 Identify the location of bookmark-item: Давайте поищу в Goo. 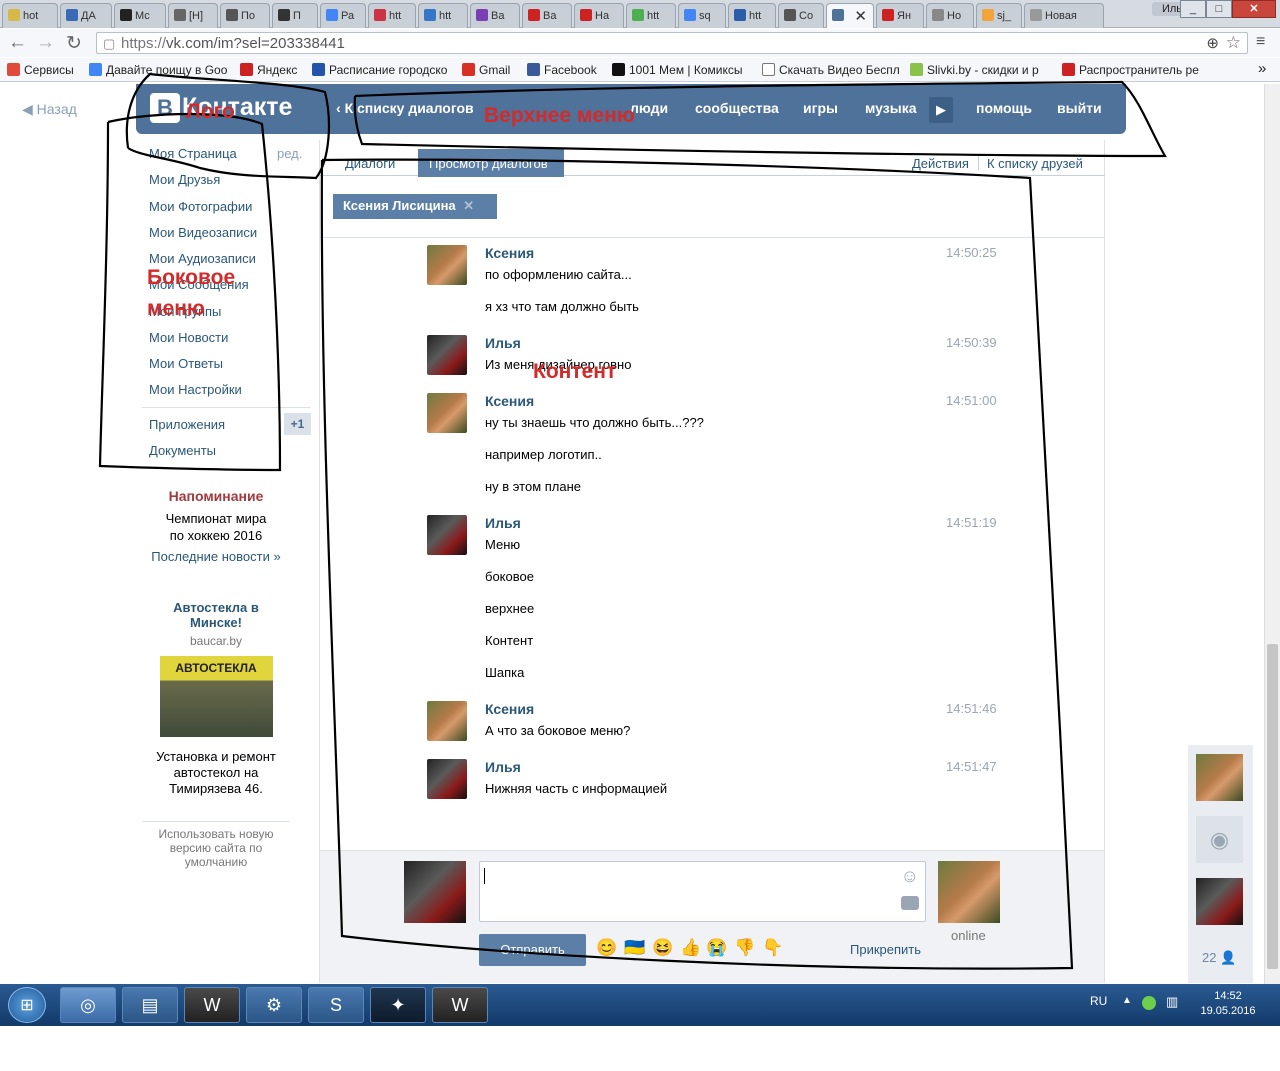
(158, 70).